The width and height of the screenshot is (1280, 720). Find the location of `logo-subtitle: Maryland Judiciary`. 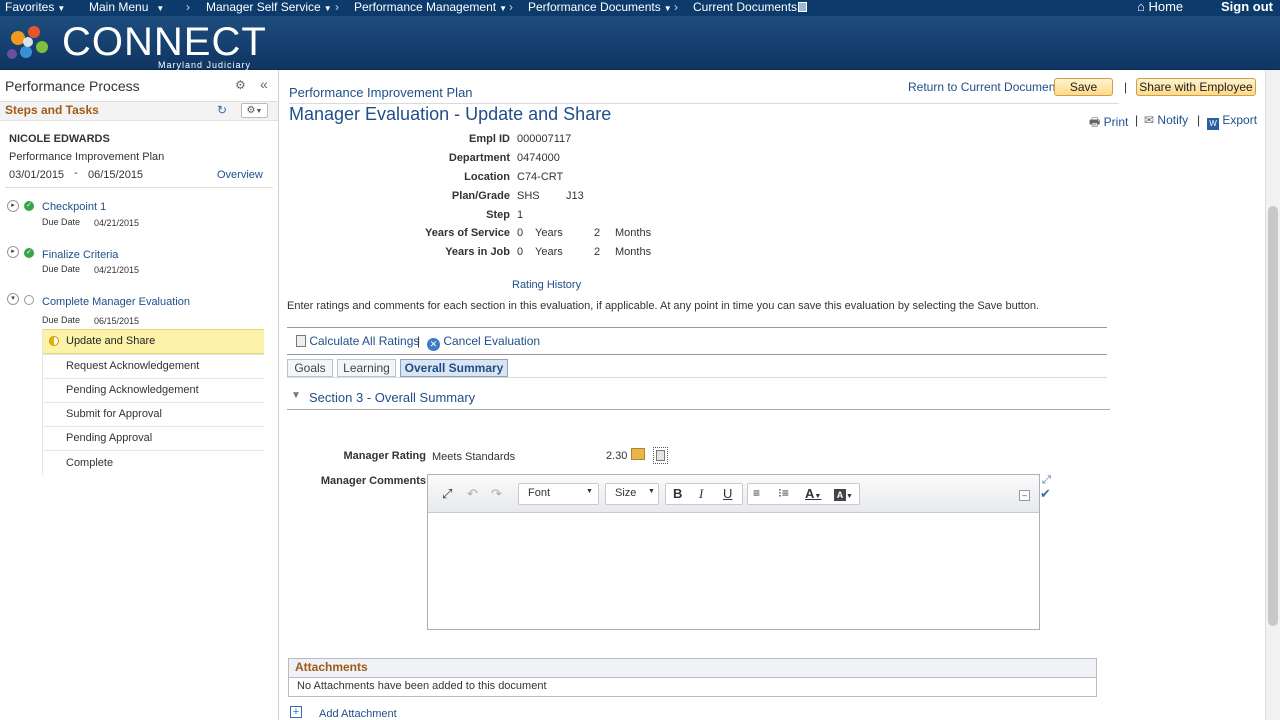

logo-subtitle: Maryland Judiciary is located at coordinates (205, 65).